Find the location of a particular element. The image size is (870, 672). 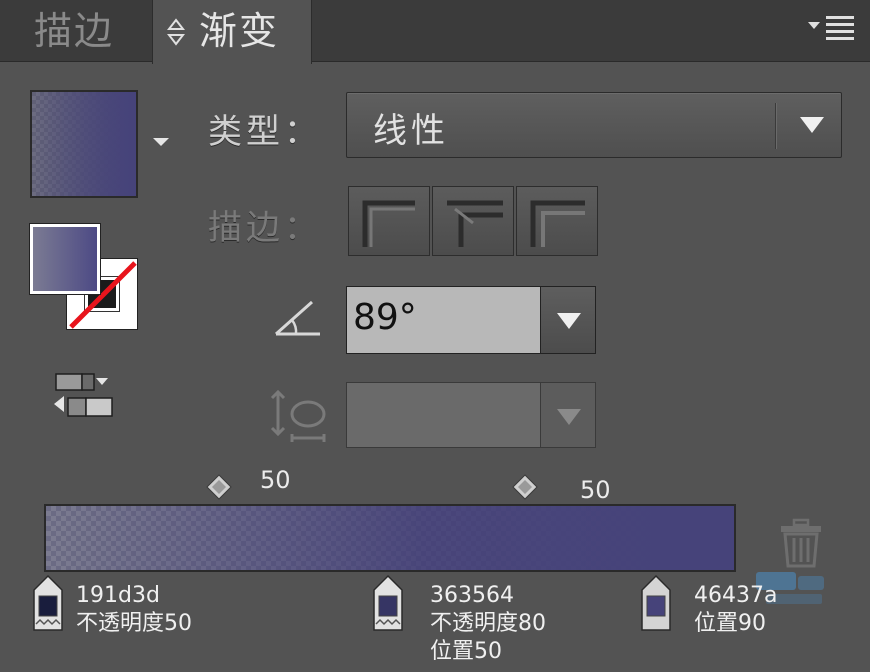

tab-stroke: 描边 is located at coordinates (75, 31).